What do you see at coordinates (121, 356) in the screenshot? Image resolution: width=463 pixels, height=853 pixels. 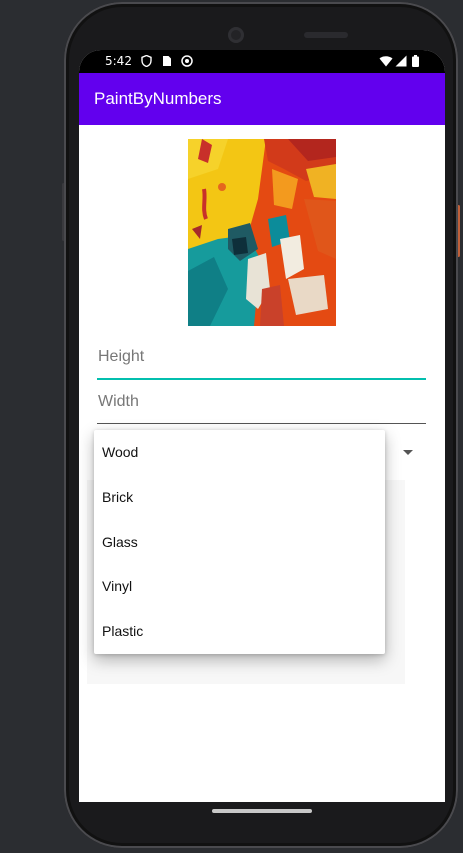 I see `height-placeholder: Height` at bounding box center [121, 356].